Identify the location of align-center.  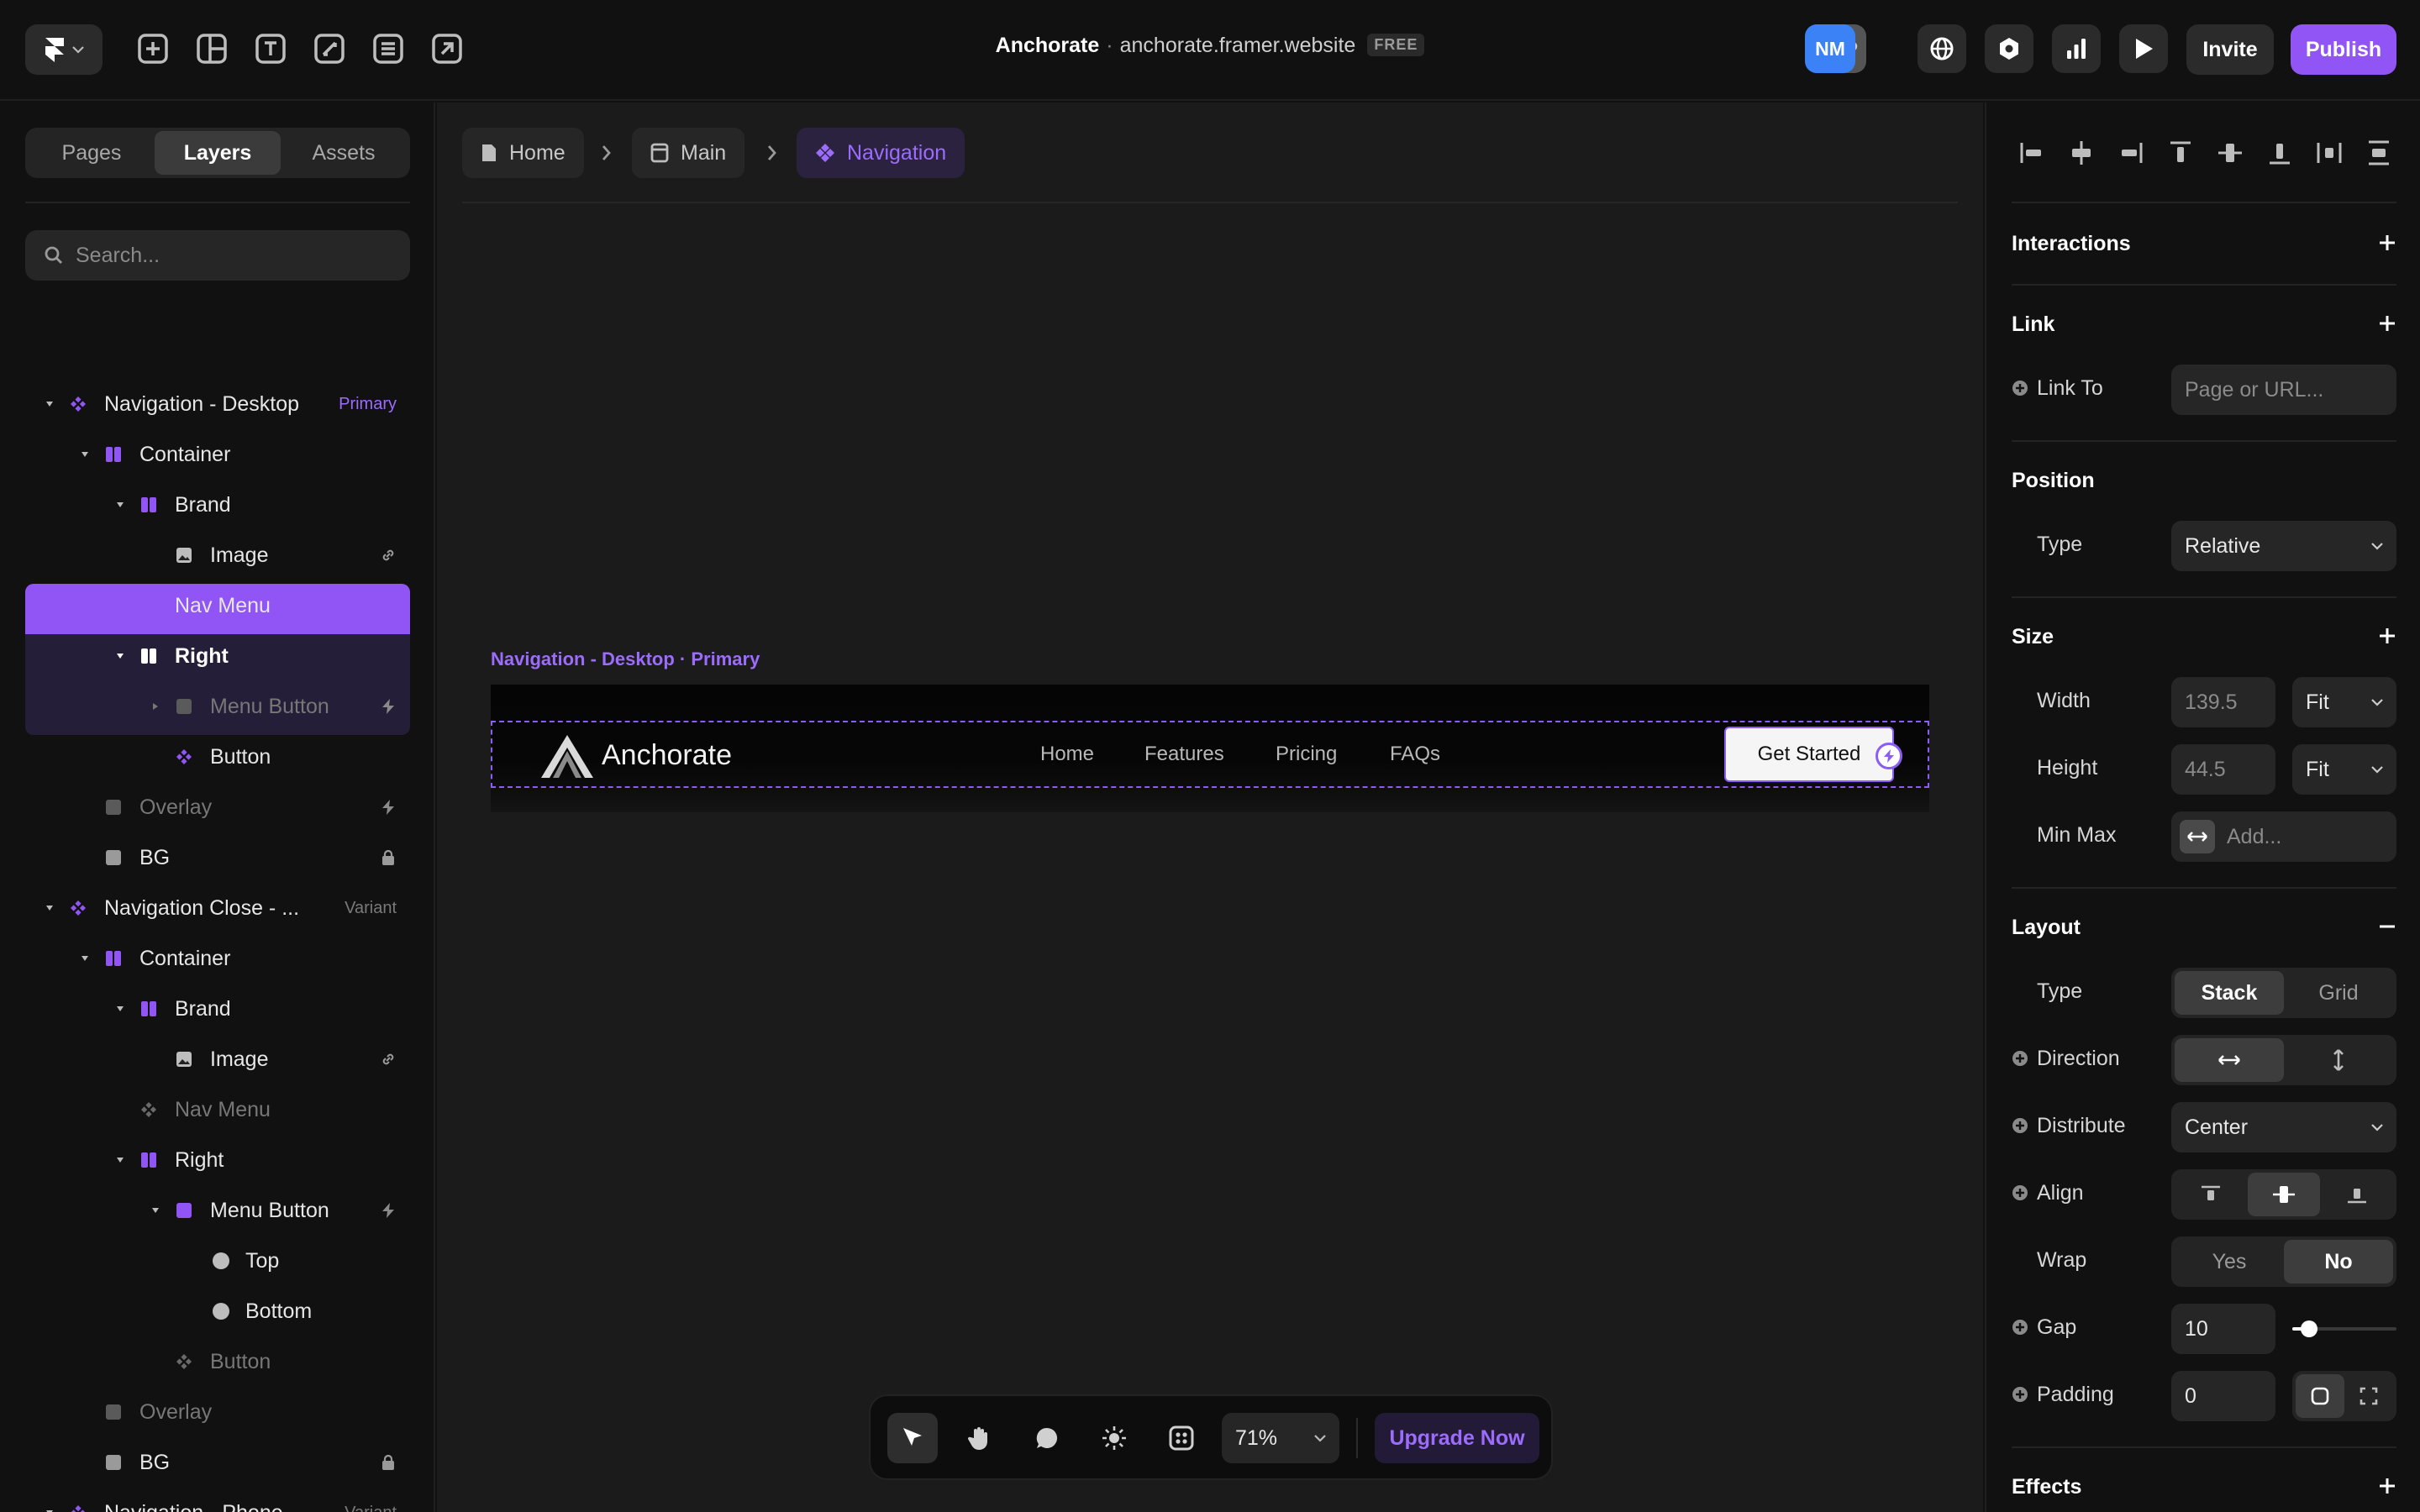
(2284, 1194).